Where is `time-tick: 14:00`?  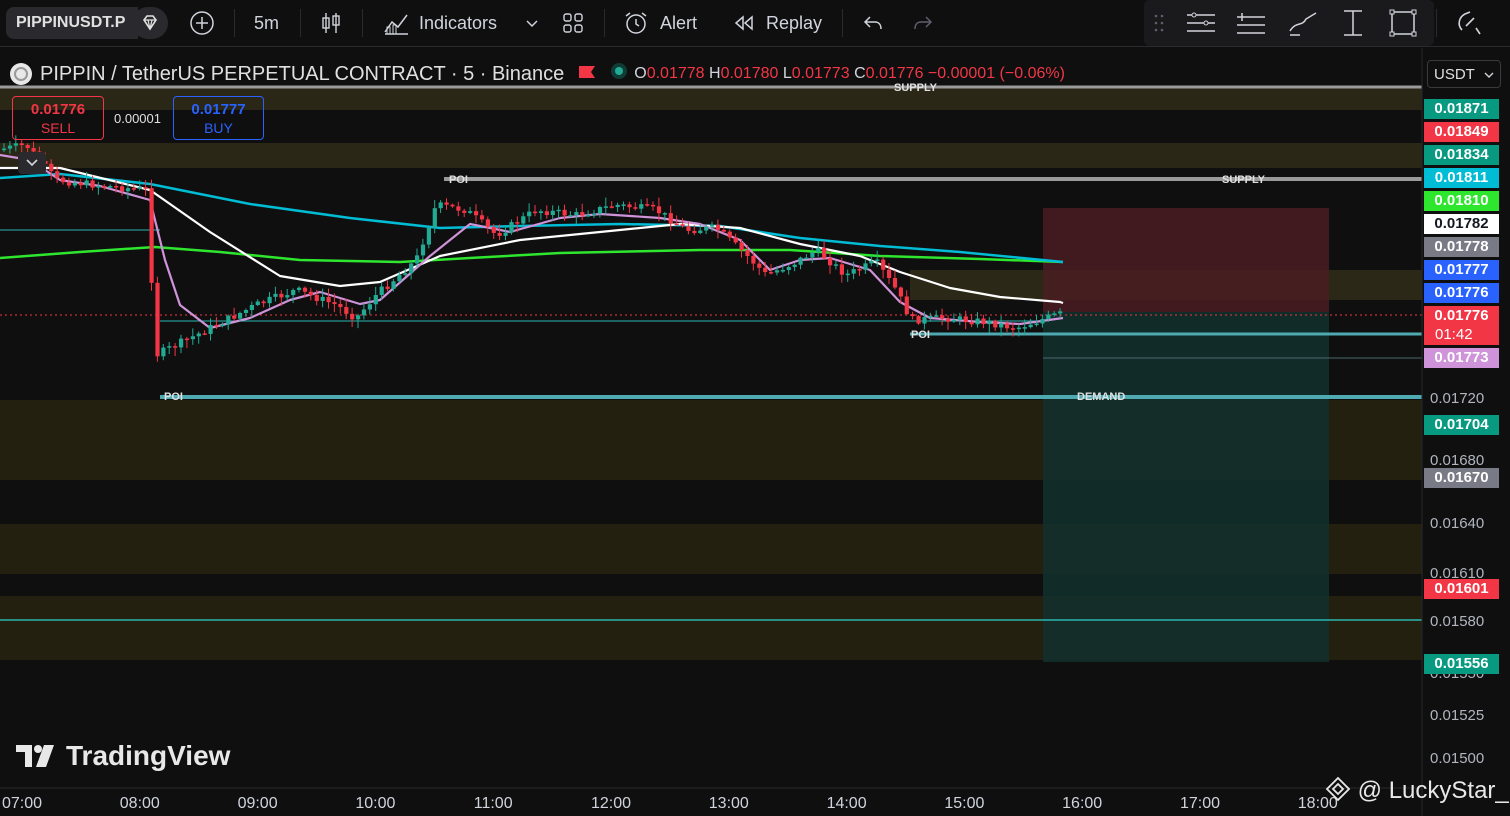 time-tick: 14:00 is located at coordinates (846, 803).